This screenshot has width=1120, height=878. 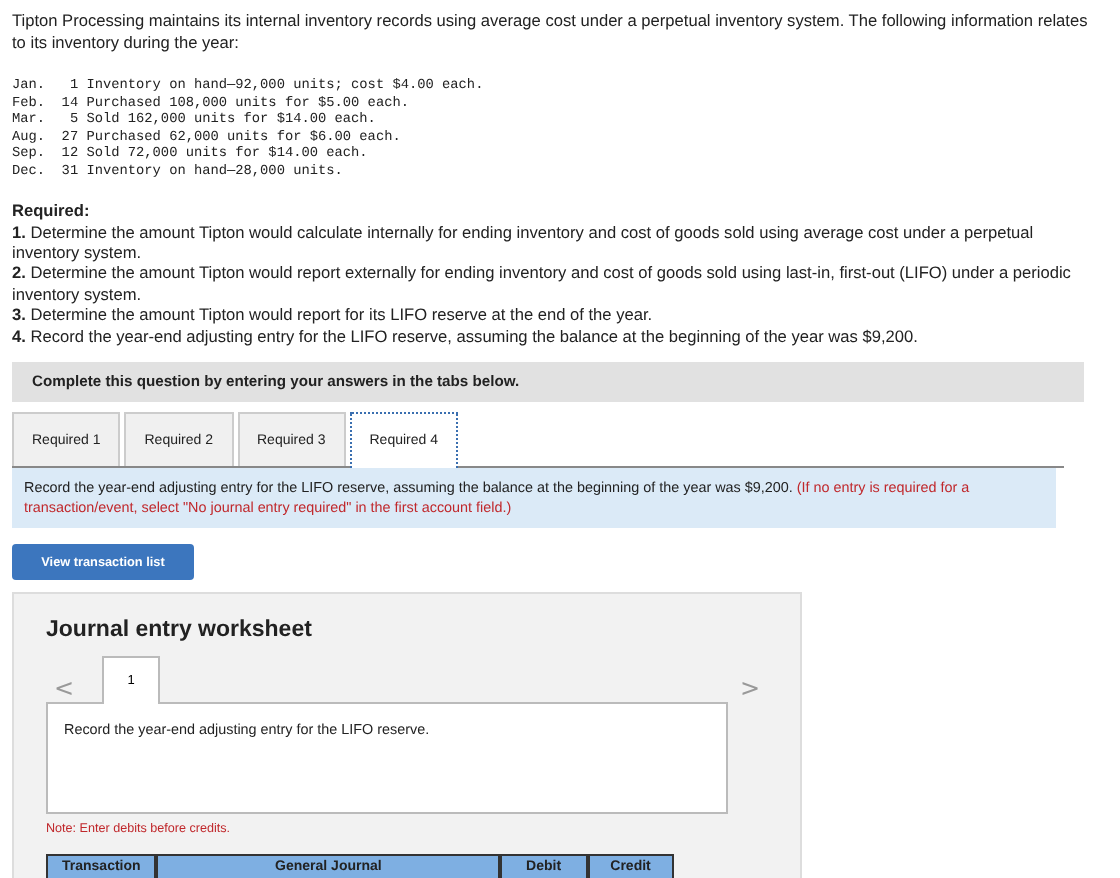 I want to click on requirement-text: 3. Determine the amount Tipton would report for its LIFO reserve at the end of the year., so click(x=333, y=315).